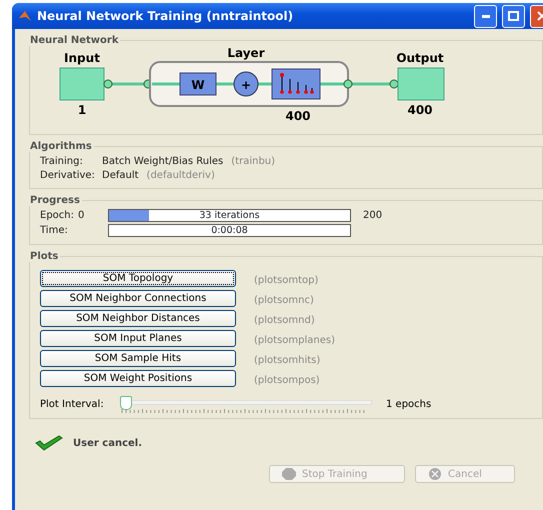 The image size is (543, 510). What do you see at coordinates (138, 378) in the screenshot?
I see `plot-button: SOM Weight Positions` at bounding box center [138, 378].